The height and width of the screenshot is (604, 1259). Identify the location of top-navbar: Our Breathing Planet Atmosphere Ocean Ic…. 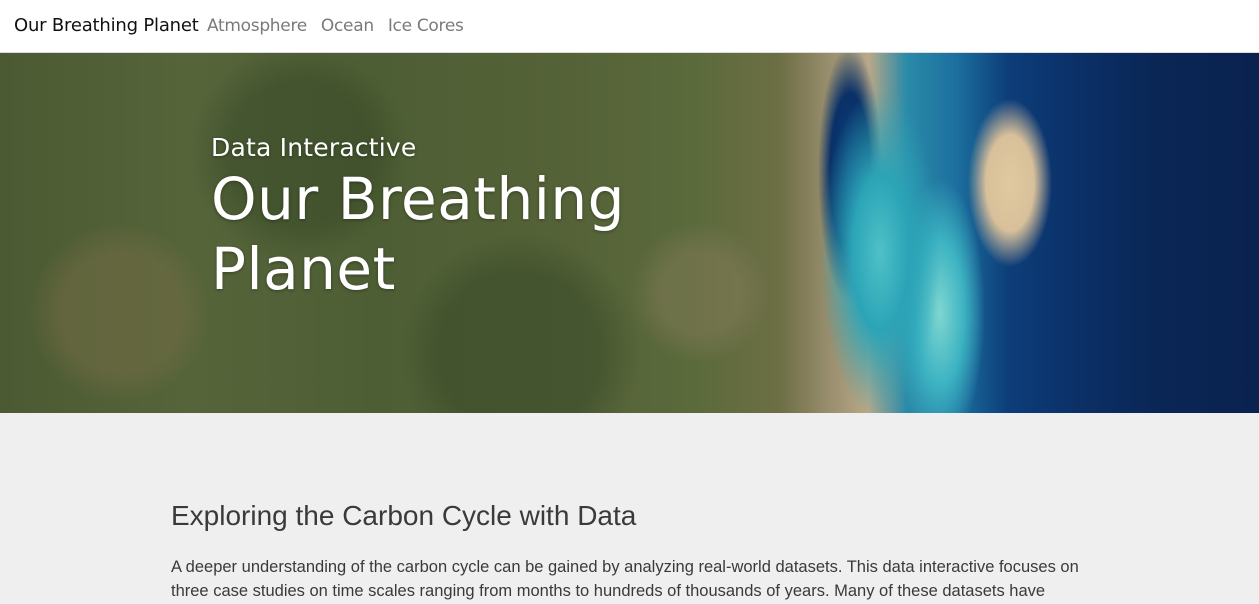
(629, 26).